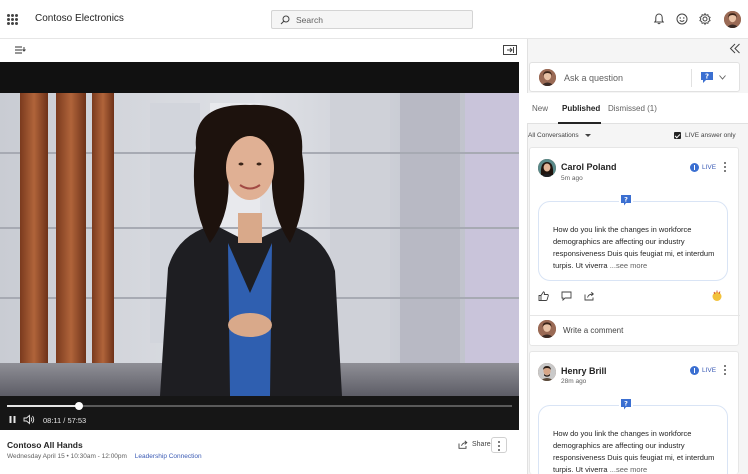 The image size is (748, 474). Describe the element at coordinates (584, 371) in the screenshot. I see `author-name: Henry Brill` at that location.